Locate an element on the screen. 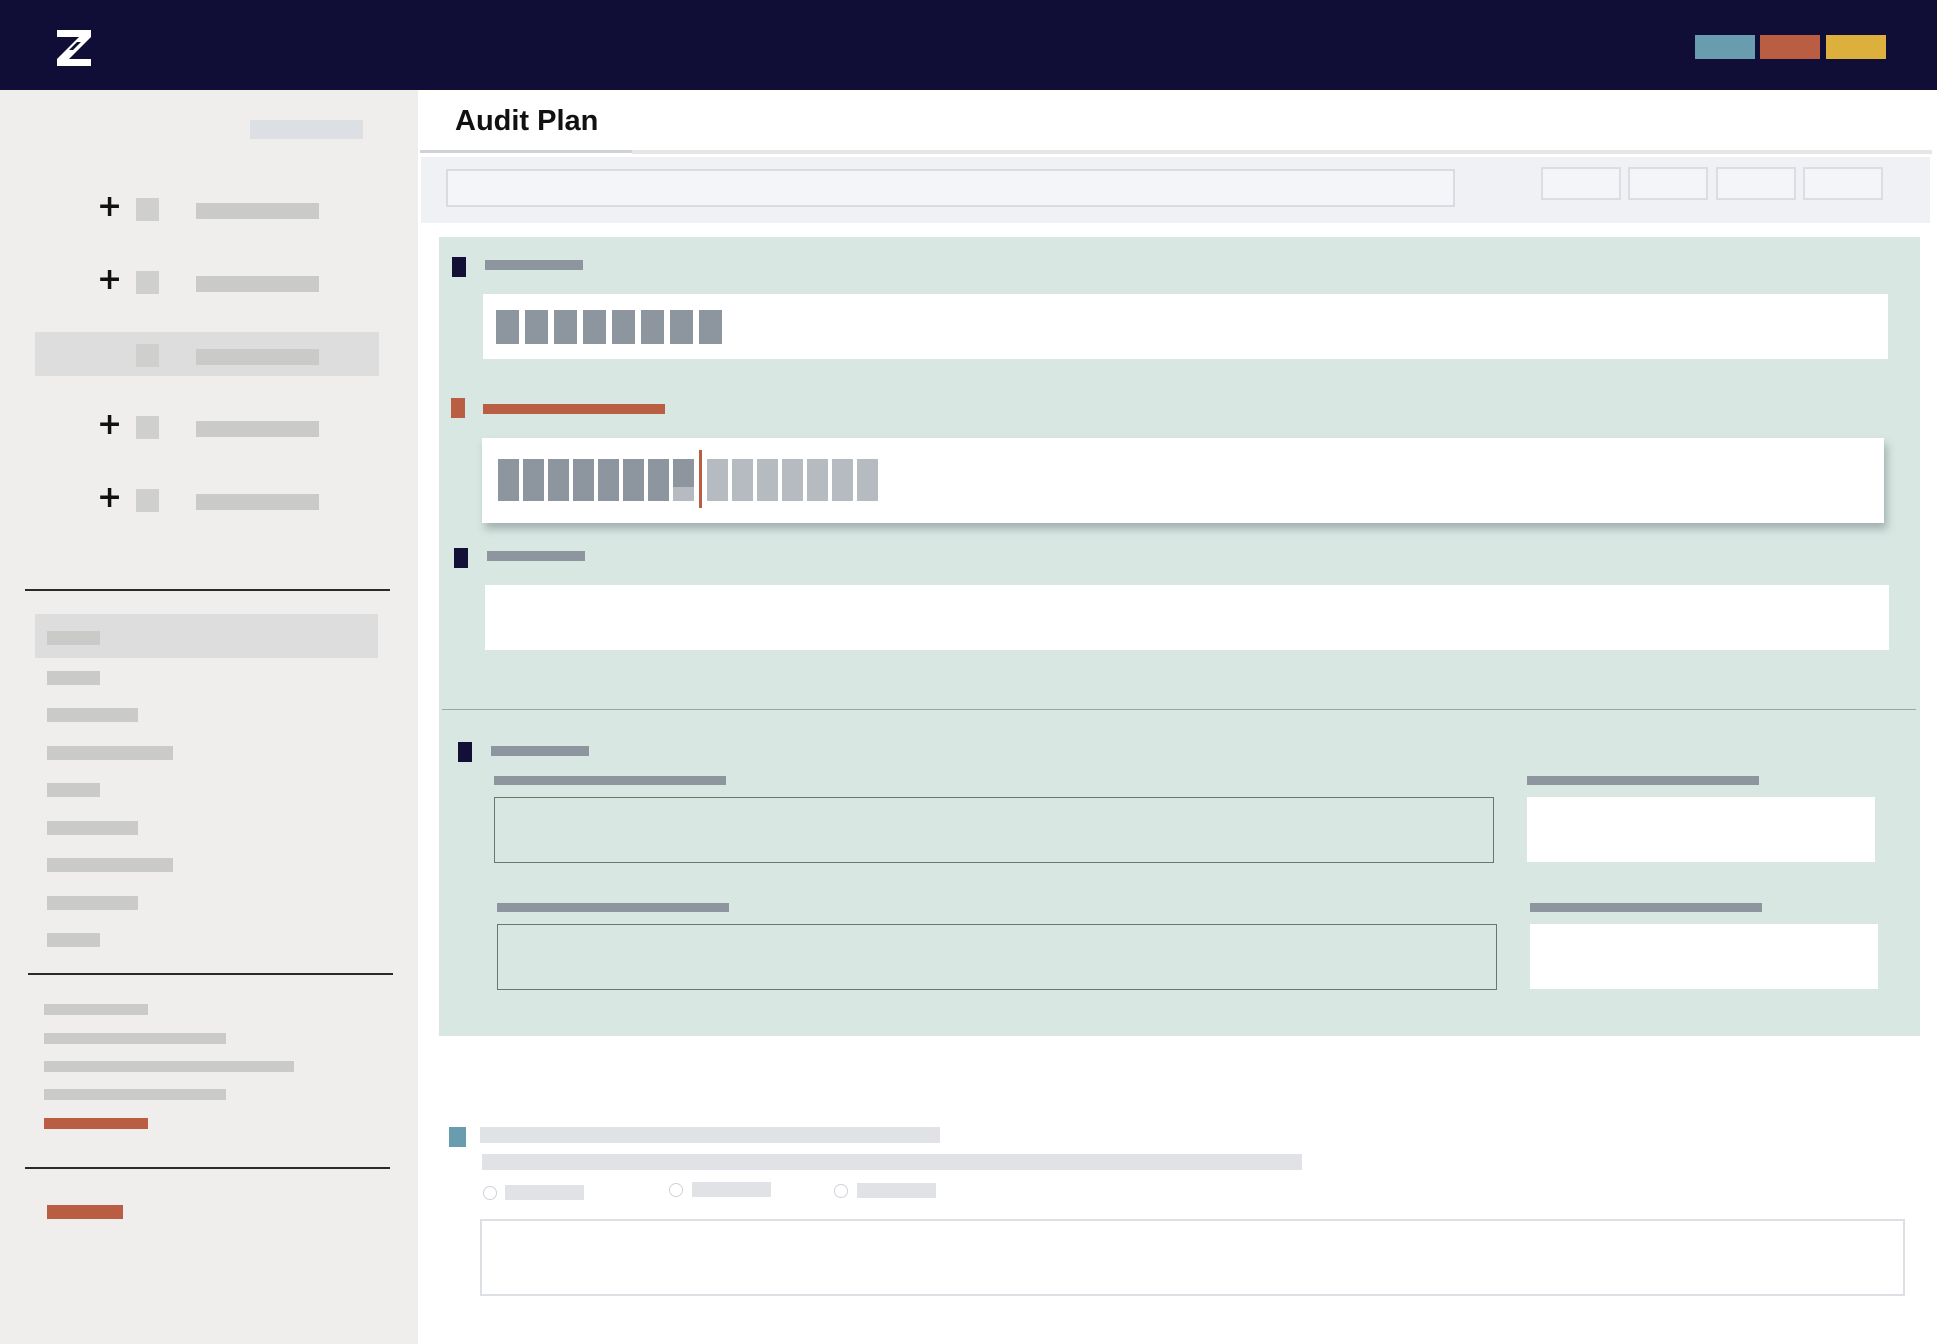 The height and width of the screenshot is (1344, 1937). required-marker is located at coordinates (458, 408).